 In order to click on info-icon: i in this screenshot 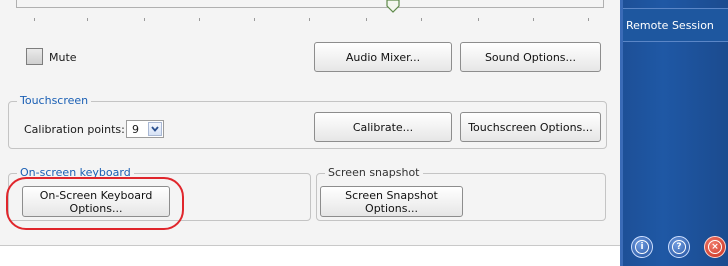, I will do `click(642, 247)`.